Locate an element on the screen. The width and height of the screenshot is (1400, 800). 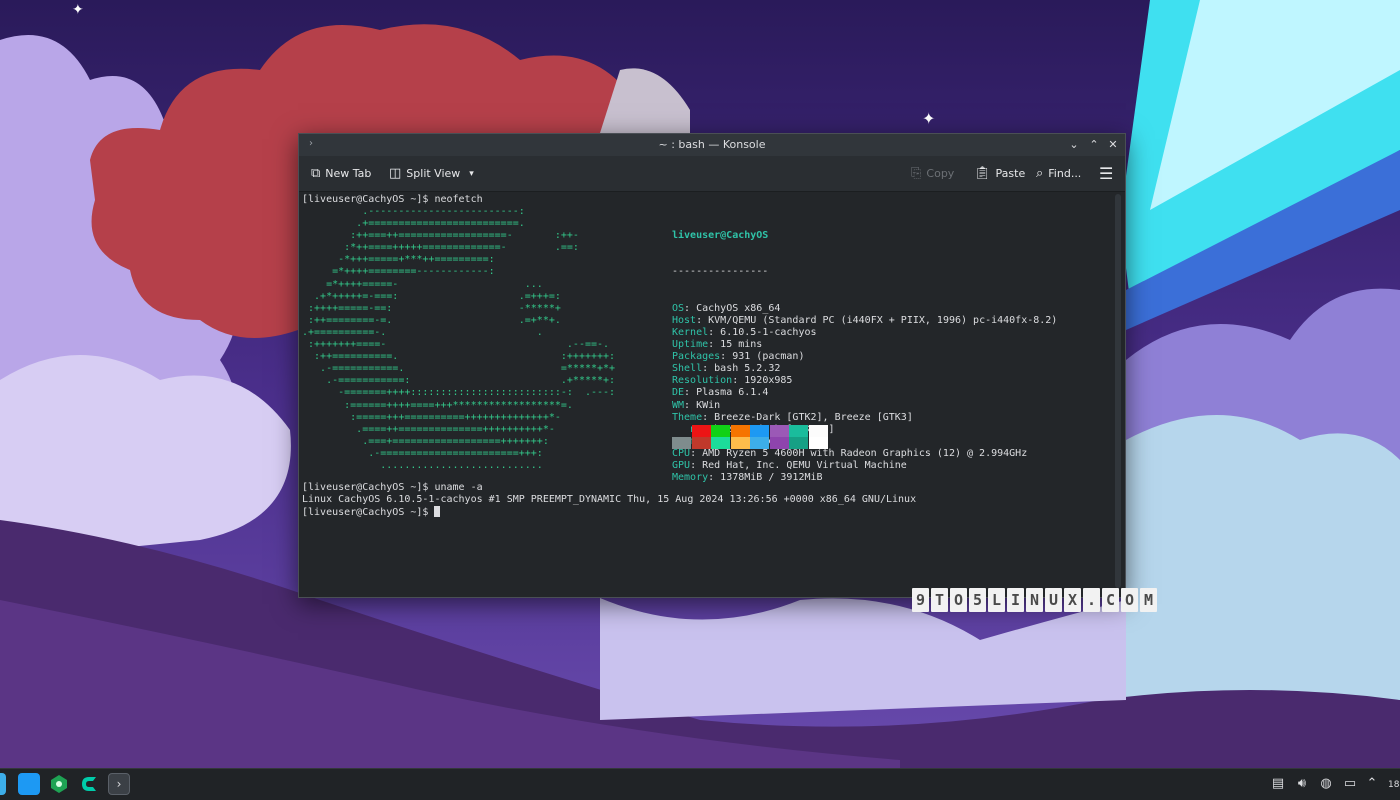
ascii-logo-line: .-------------------------: is located at coordinates (413, 211).